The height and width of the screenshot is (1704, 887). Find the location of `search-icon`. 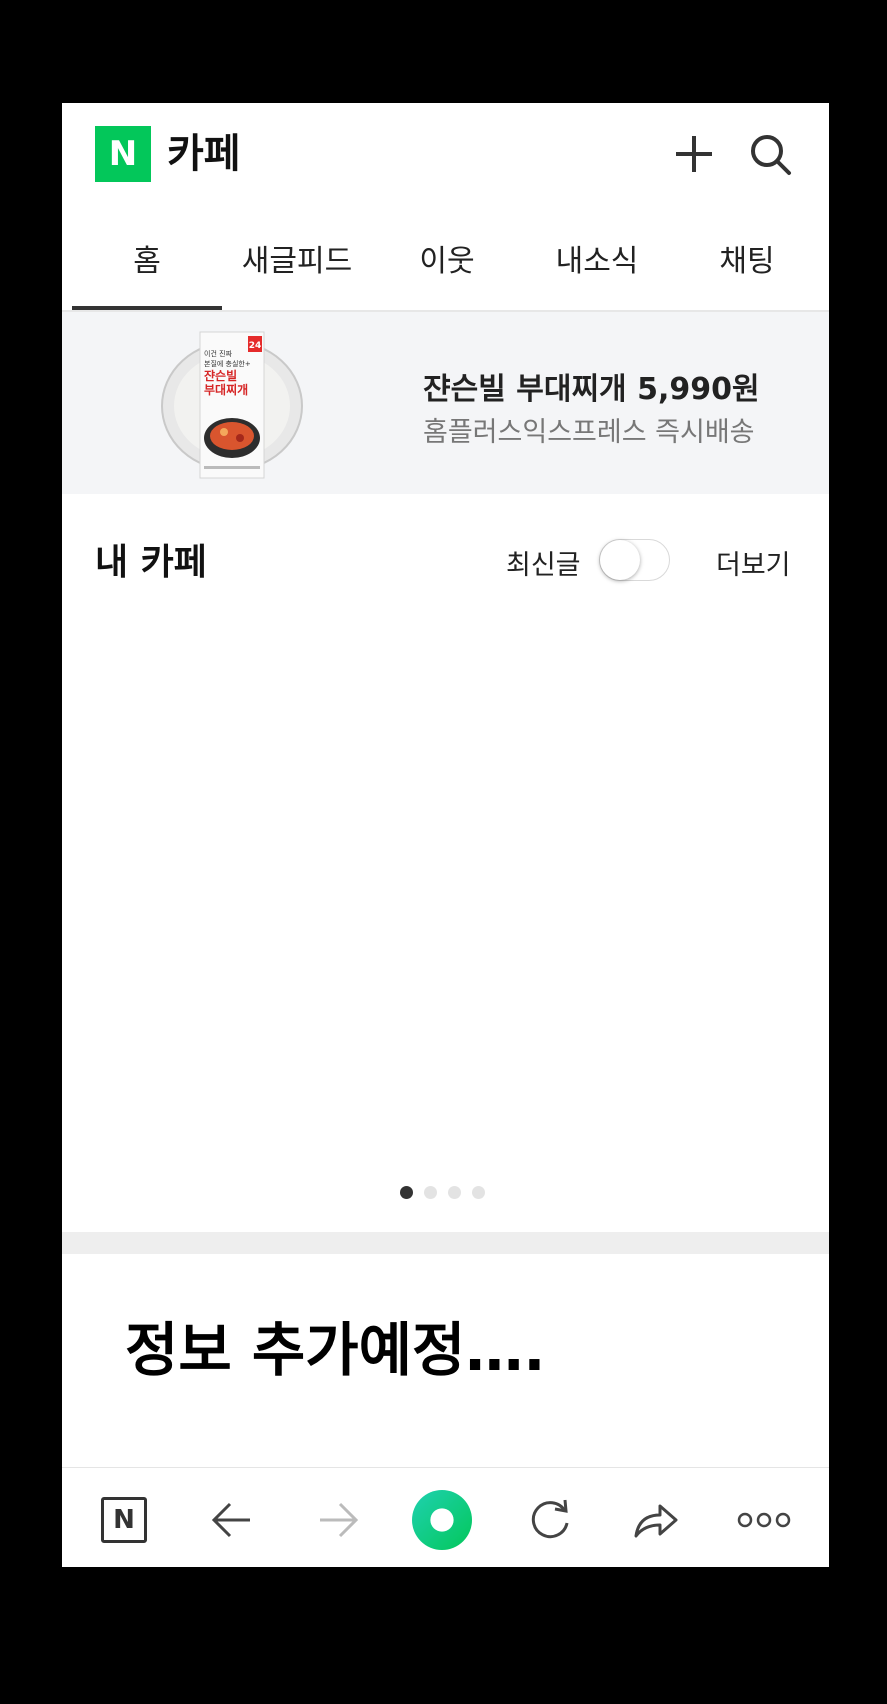

search-icon is located at coordinates (771, 155).